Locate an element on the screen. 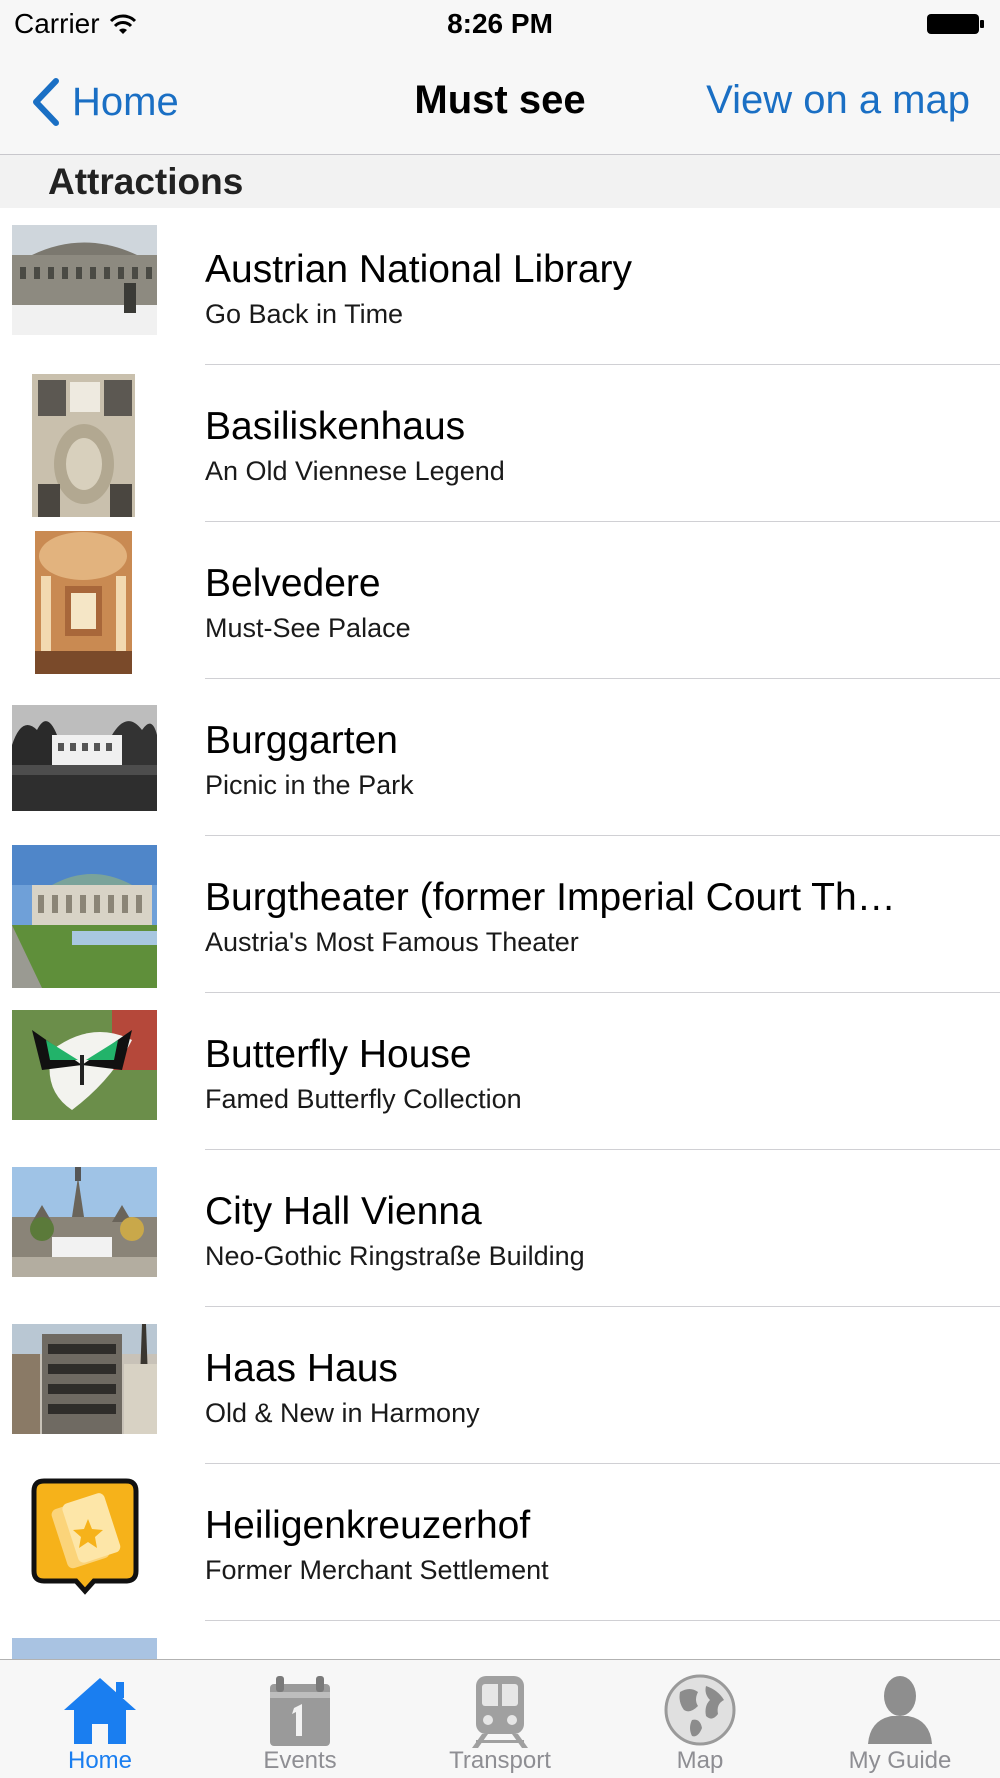 The height and width of the screenshot is (1778, 1000). item-title: Burggarten is located at coordinates (301, 740).